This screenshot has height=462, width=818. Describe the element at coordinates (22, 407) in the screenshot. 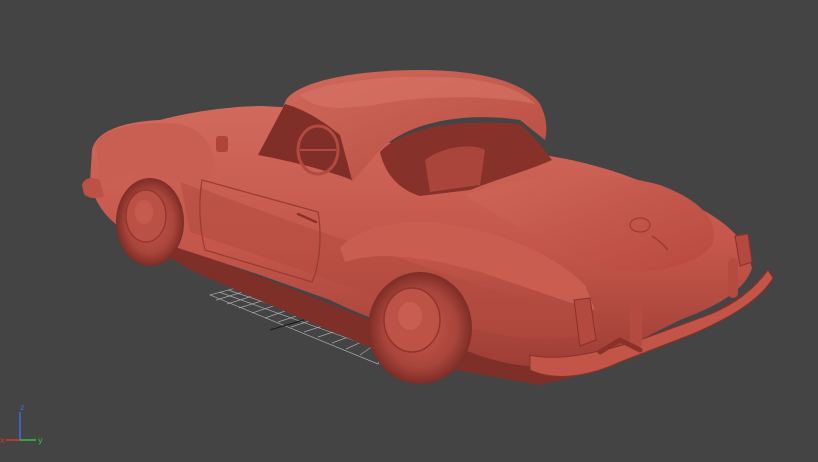

I see `z-axis-label: z` at that location.